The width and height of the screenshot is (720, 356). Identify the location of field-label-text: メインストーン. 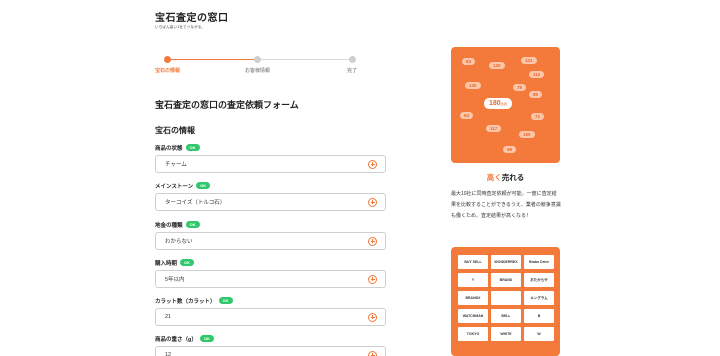
(174, 186).